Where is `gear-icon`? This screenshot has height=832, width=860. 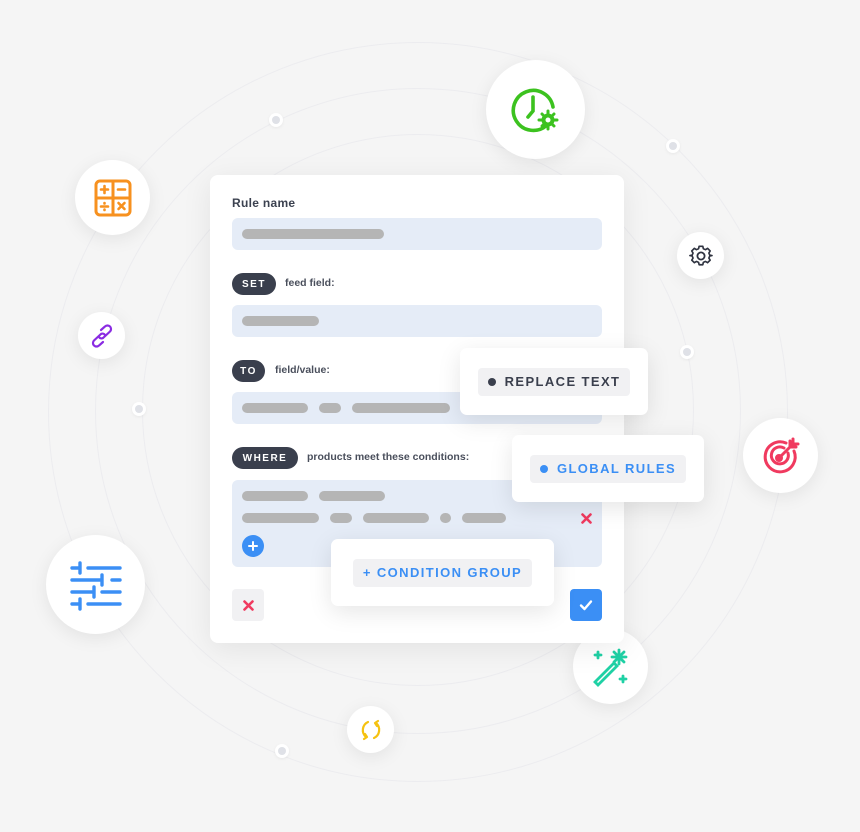
gear-icon is located at coordinates (700, 255).